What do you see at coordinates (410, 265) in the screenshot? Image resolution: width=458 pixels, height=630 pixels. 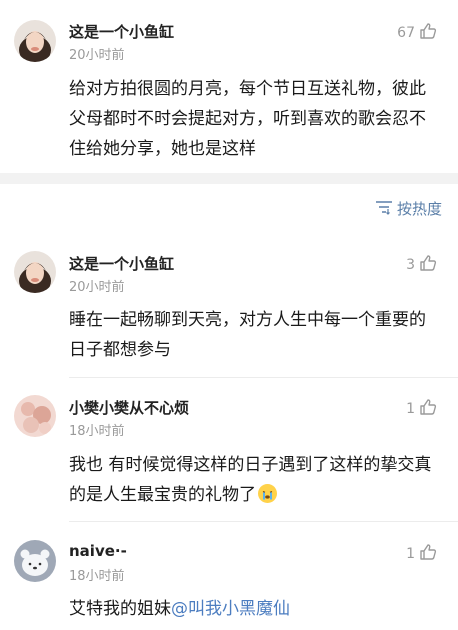 I see `like-count: 3` at bounding box center [410, 265].